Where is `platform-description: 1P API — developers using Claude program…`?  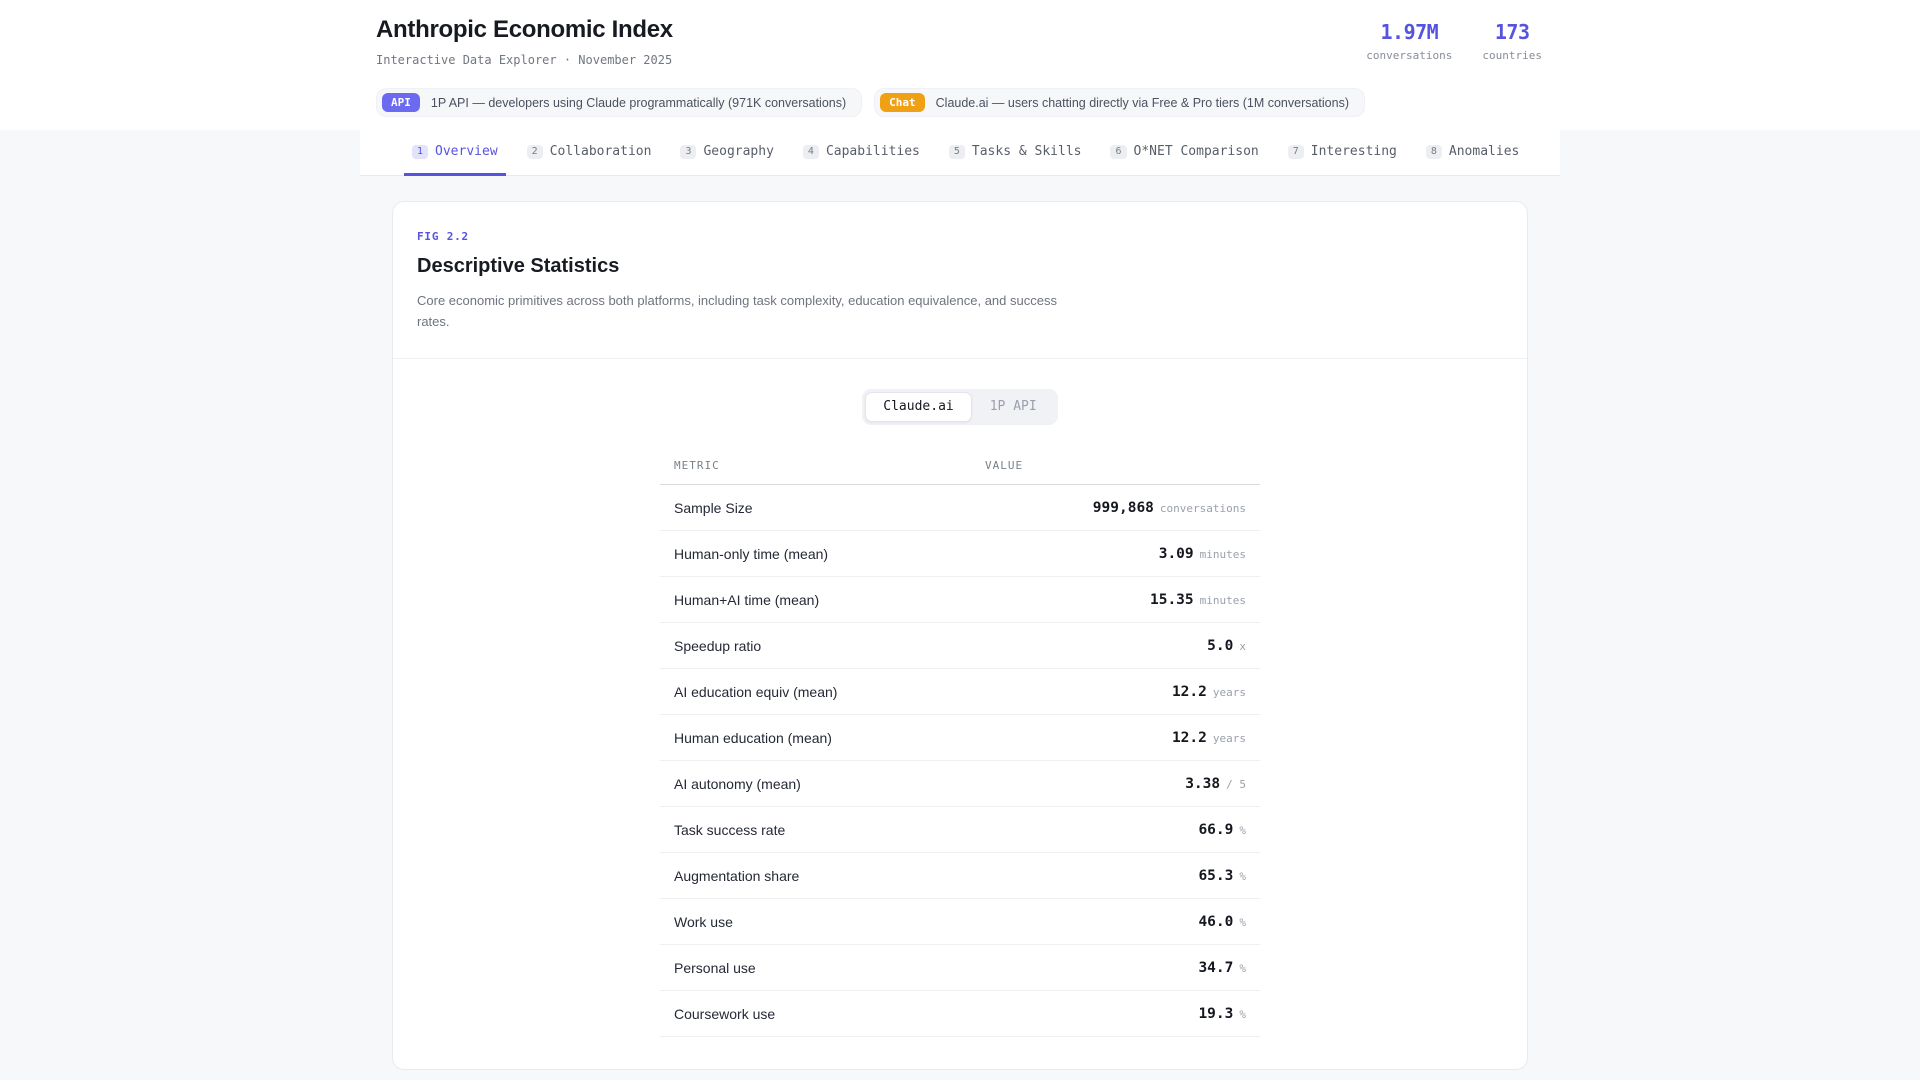
platform-description: 1P API — developers using Claude program… is located at coordinates (638, 102).